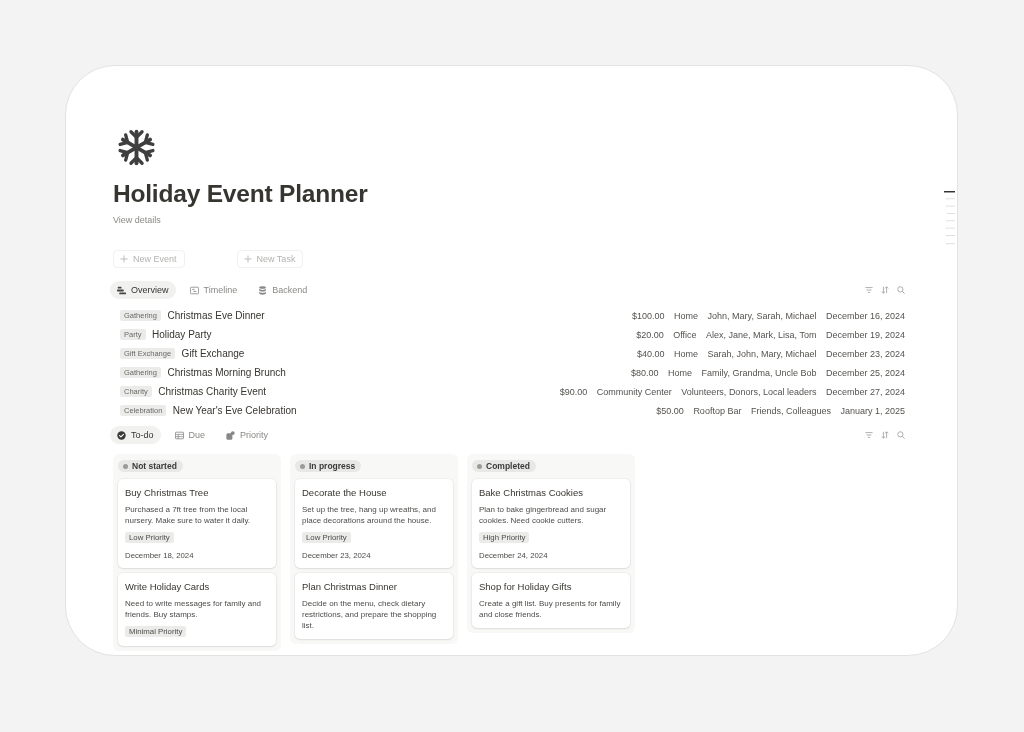 This screenshot has height=732, width=1024. Describe the element at coordinates (283, 290) in the screenshot. I see `view-tab: Backend` at that location.